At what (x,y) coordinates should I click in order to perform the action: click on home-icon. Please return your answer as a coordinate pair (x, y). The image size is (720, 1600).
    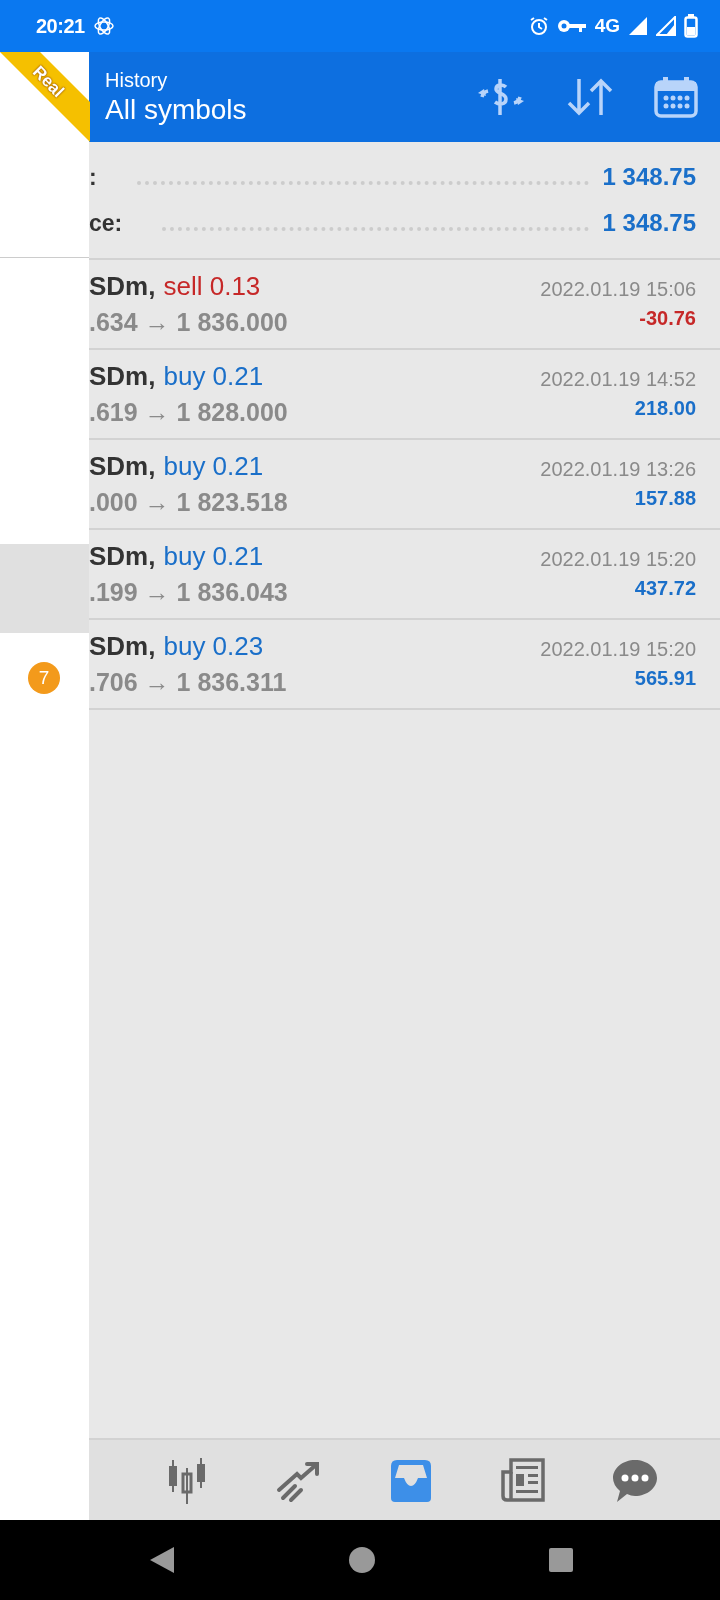
    Looking at the image, I should click on (362, 1560).